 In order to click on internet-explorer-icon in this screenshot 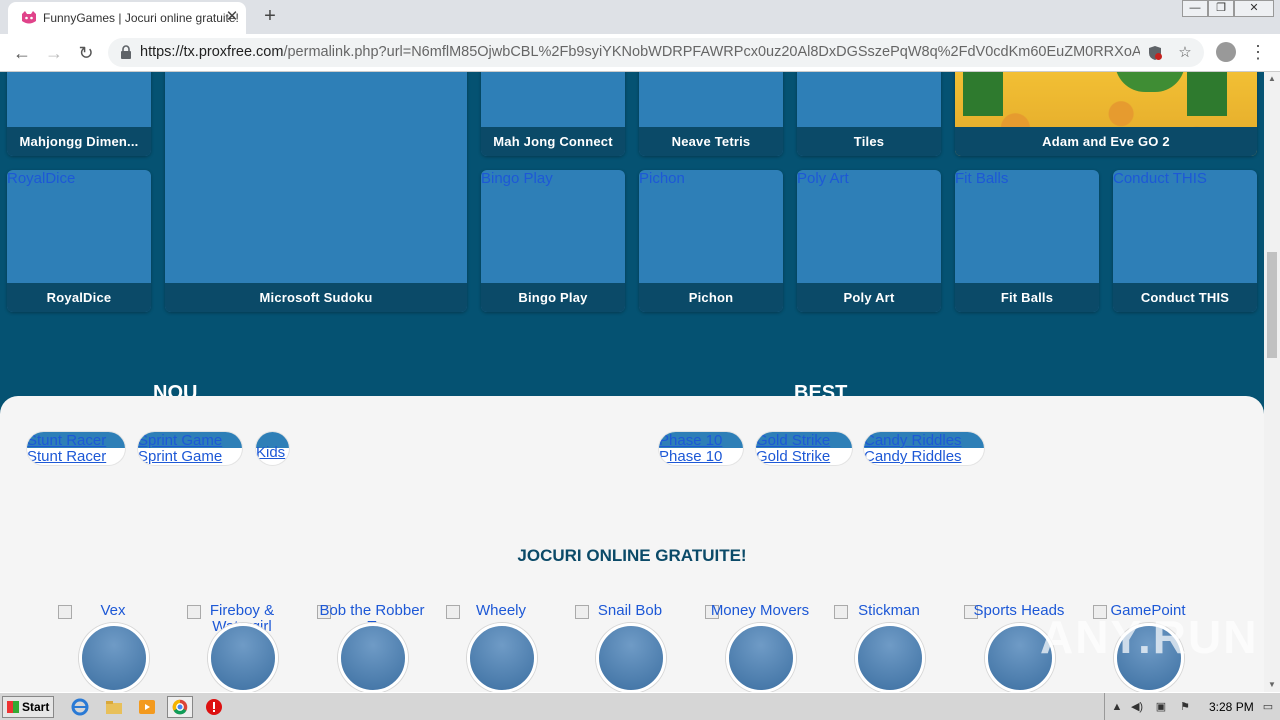, I will do `click(80, 707)`.